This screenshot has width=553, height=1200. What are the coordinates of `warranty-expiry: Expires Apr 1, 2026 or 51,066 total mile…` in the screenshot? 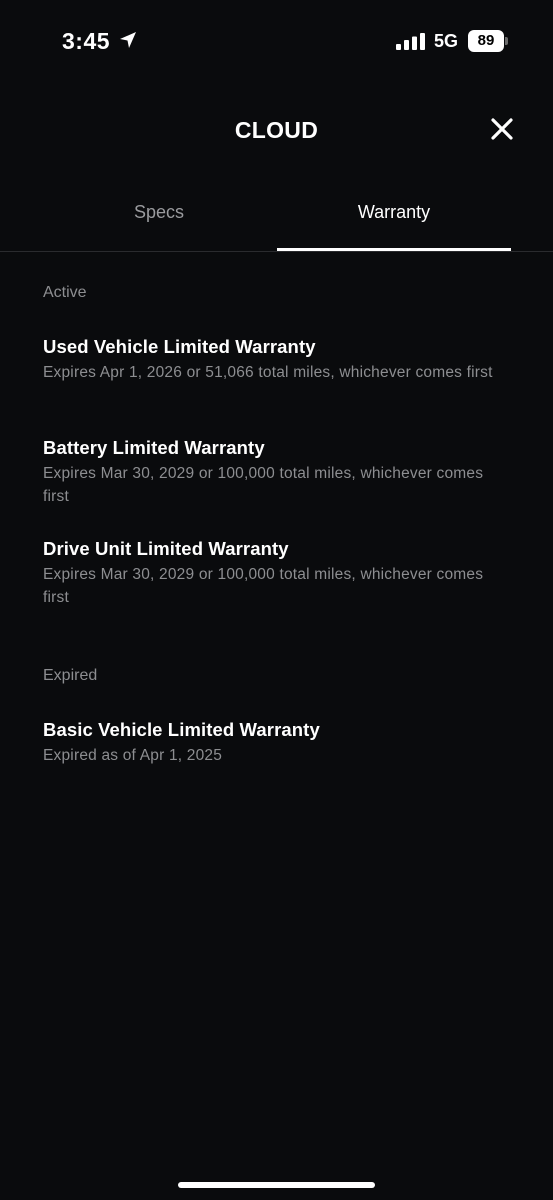 It's located at (268, 372).